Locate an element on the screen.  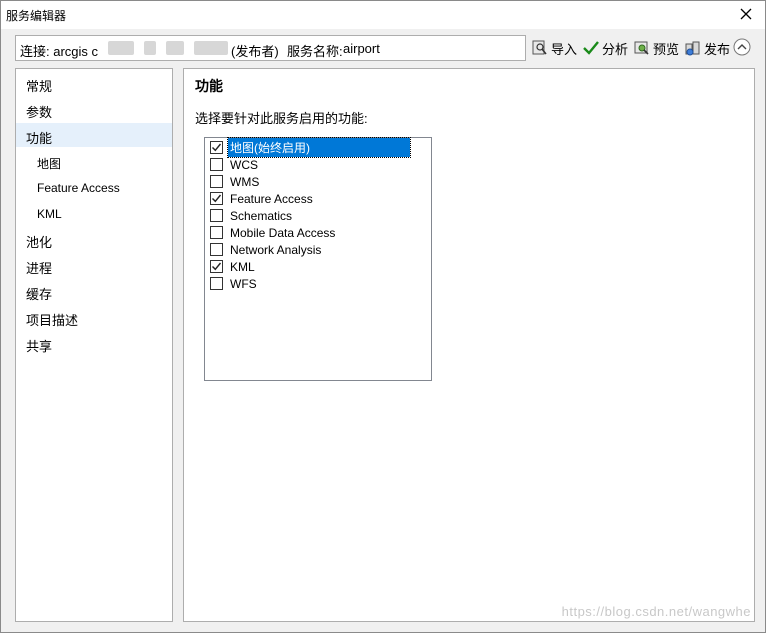
nav-item-sharing: 共享 is located at coordinates (94, 343).